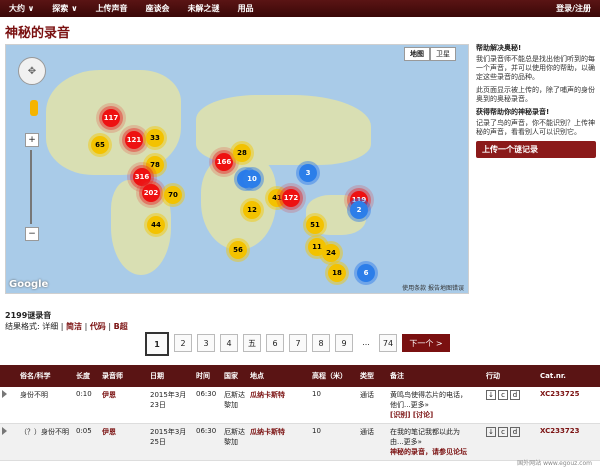 The image size is (600, 471). I want to click on row-remarks: 在我的笔记我都以此为由...更多» 神秘的录音，请参见论坛, so click(429, 442).